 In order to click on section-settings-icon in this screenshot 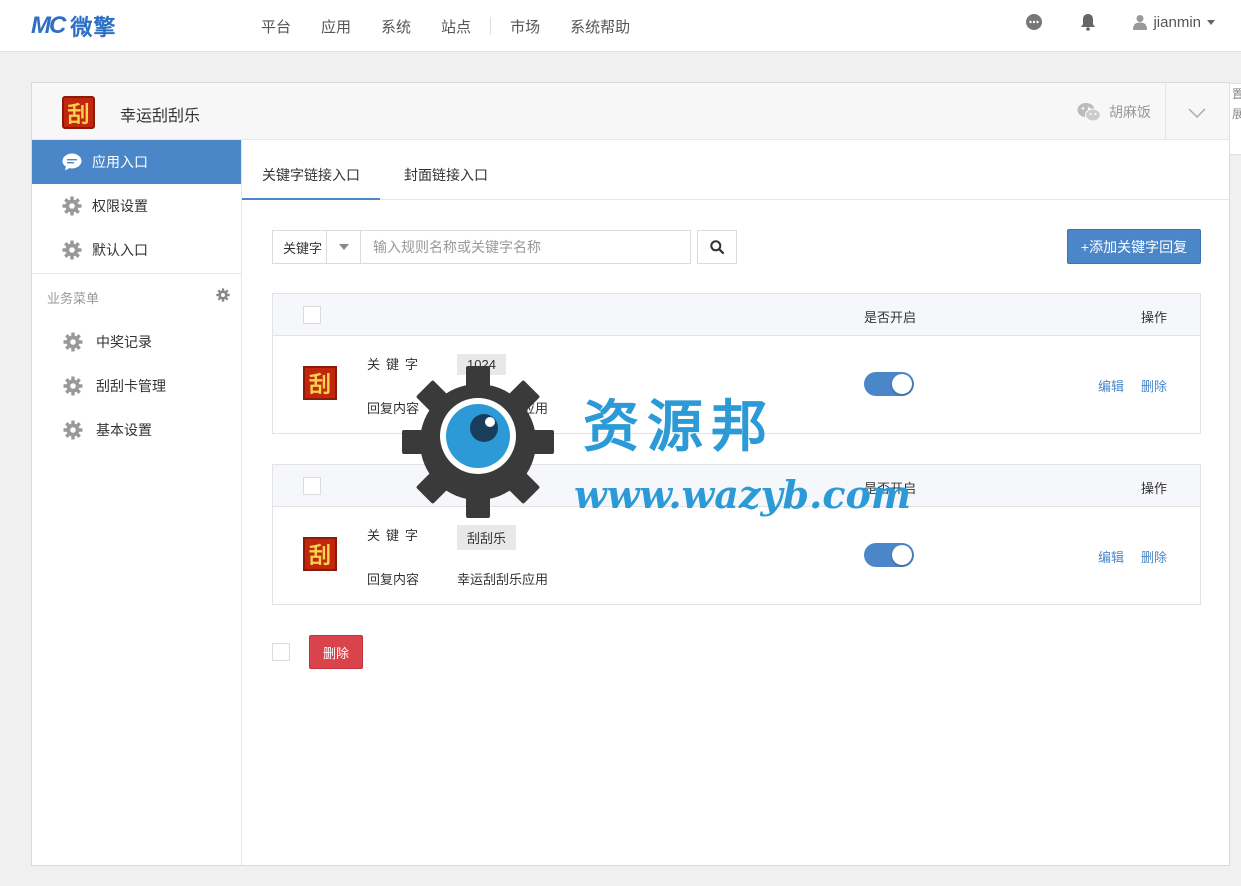, I will do `click(223, 295)`.